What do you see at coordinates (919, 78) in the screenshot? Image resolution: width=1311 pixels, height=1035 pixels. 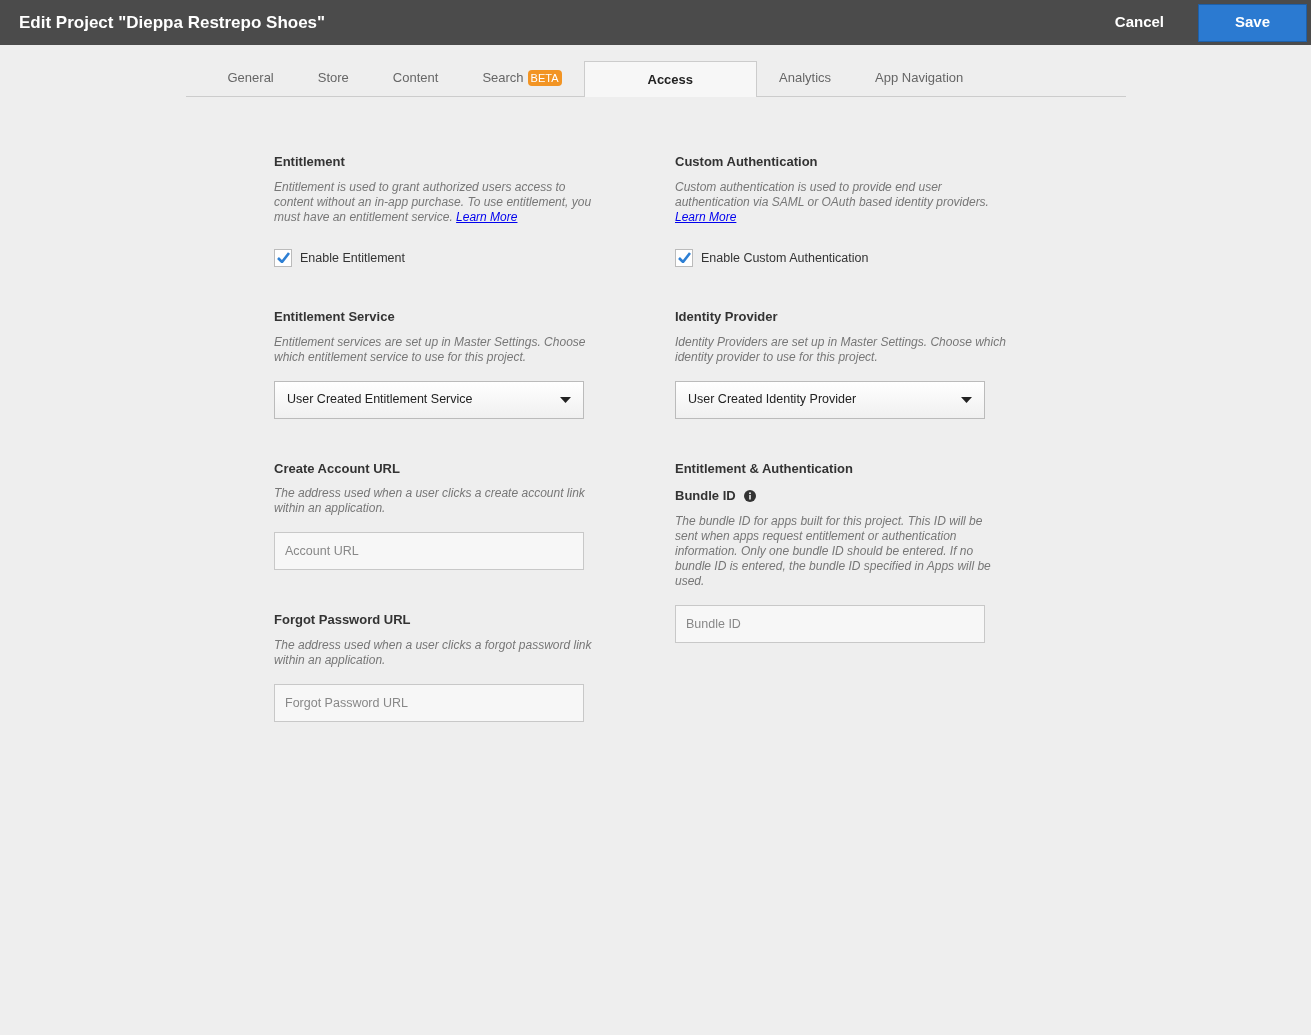 I see `tab: App Navigation` at bounding box center [919, 78].